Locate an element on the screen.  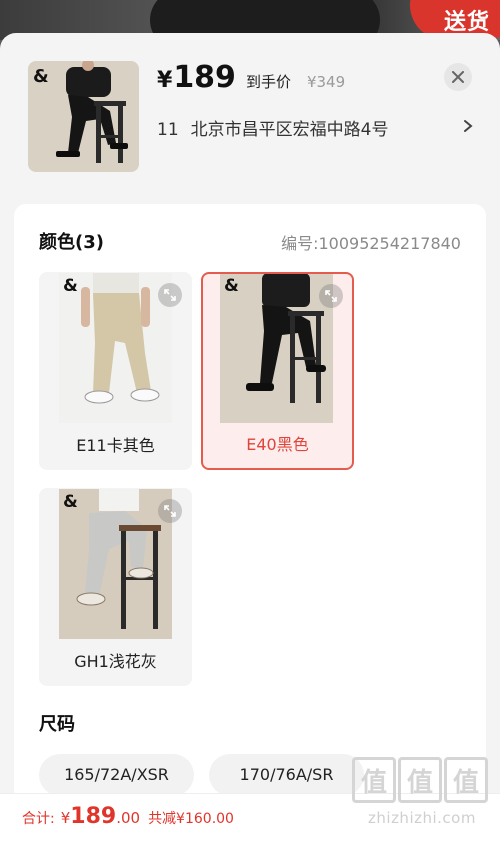
total-decimals: .00 is located at coordinates (128, 818).